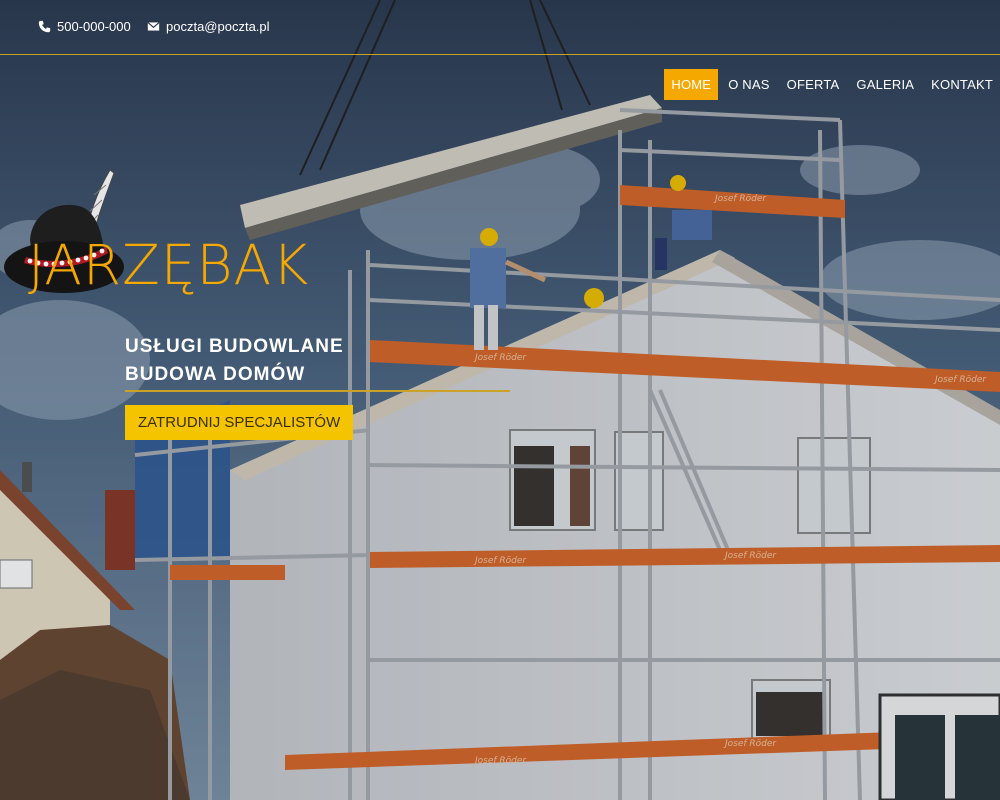  I want to click on phone-icon, so click(44, 26).